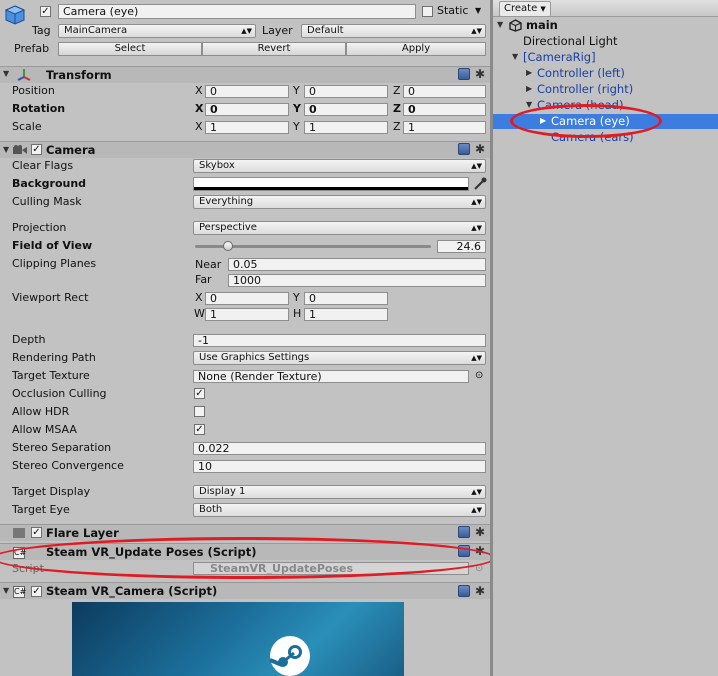  What do you see at coordinates (339, 358) in the screenshot?
I see `rendering-path-dropdown: Use Graphics Settings ▲▼` at bounding box center [339, 358].